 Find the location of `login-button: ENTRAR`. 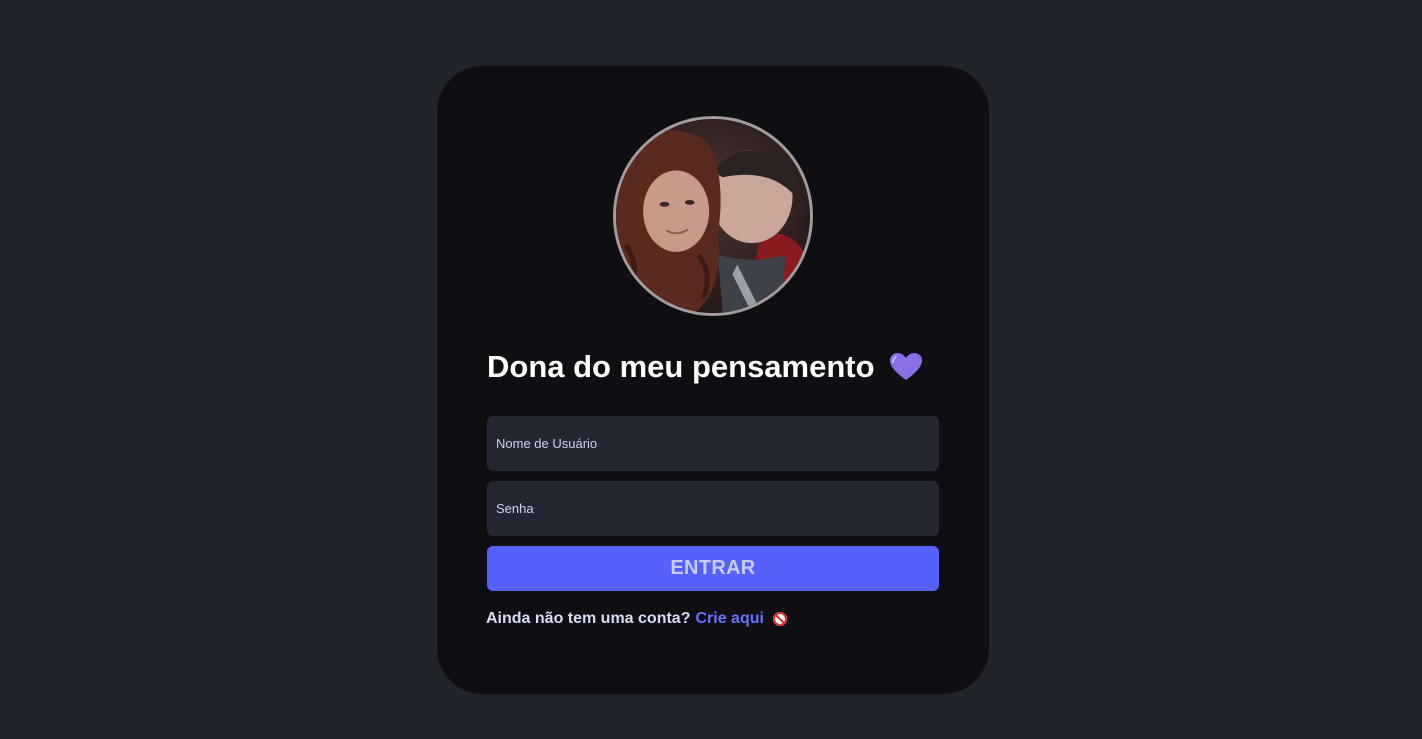

login-button: ENTRAR is located at coordinates (713, 568).